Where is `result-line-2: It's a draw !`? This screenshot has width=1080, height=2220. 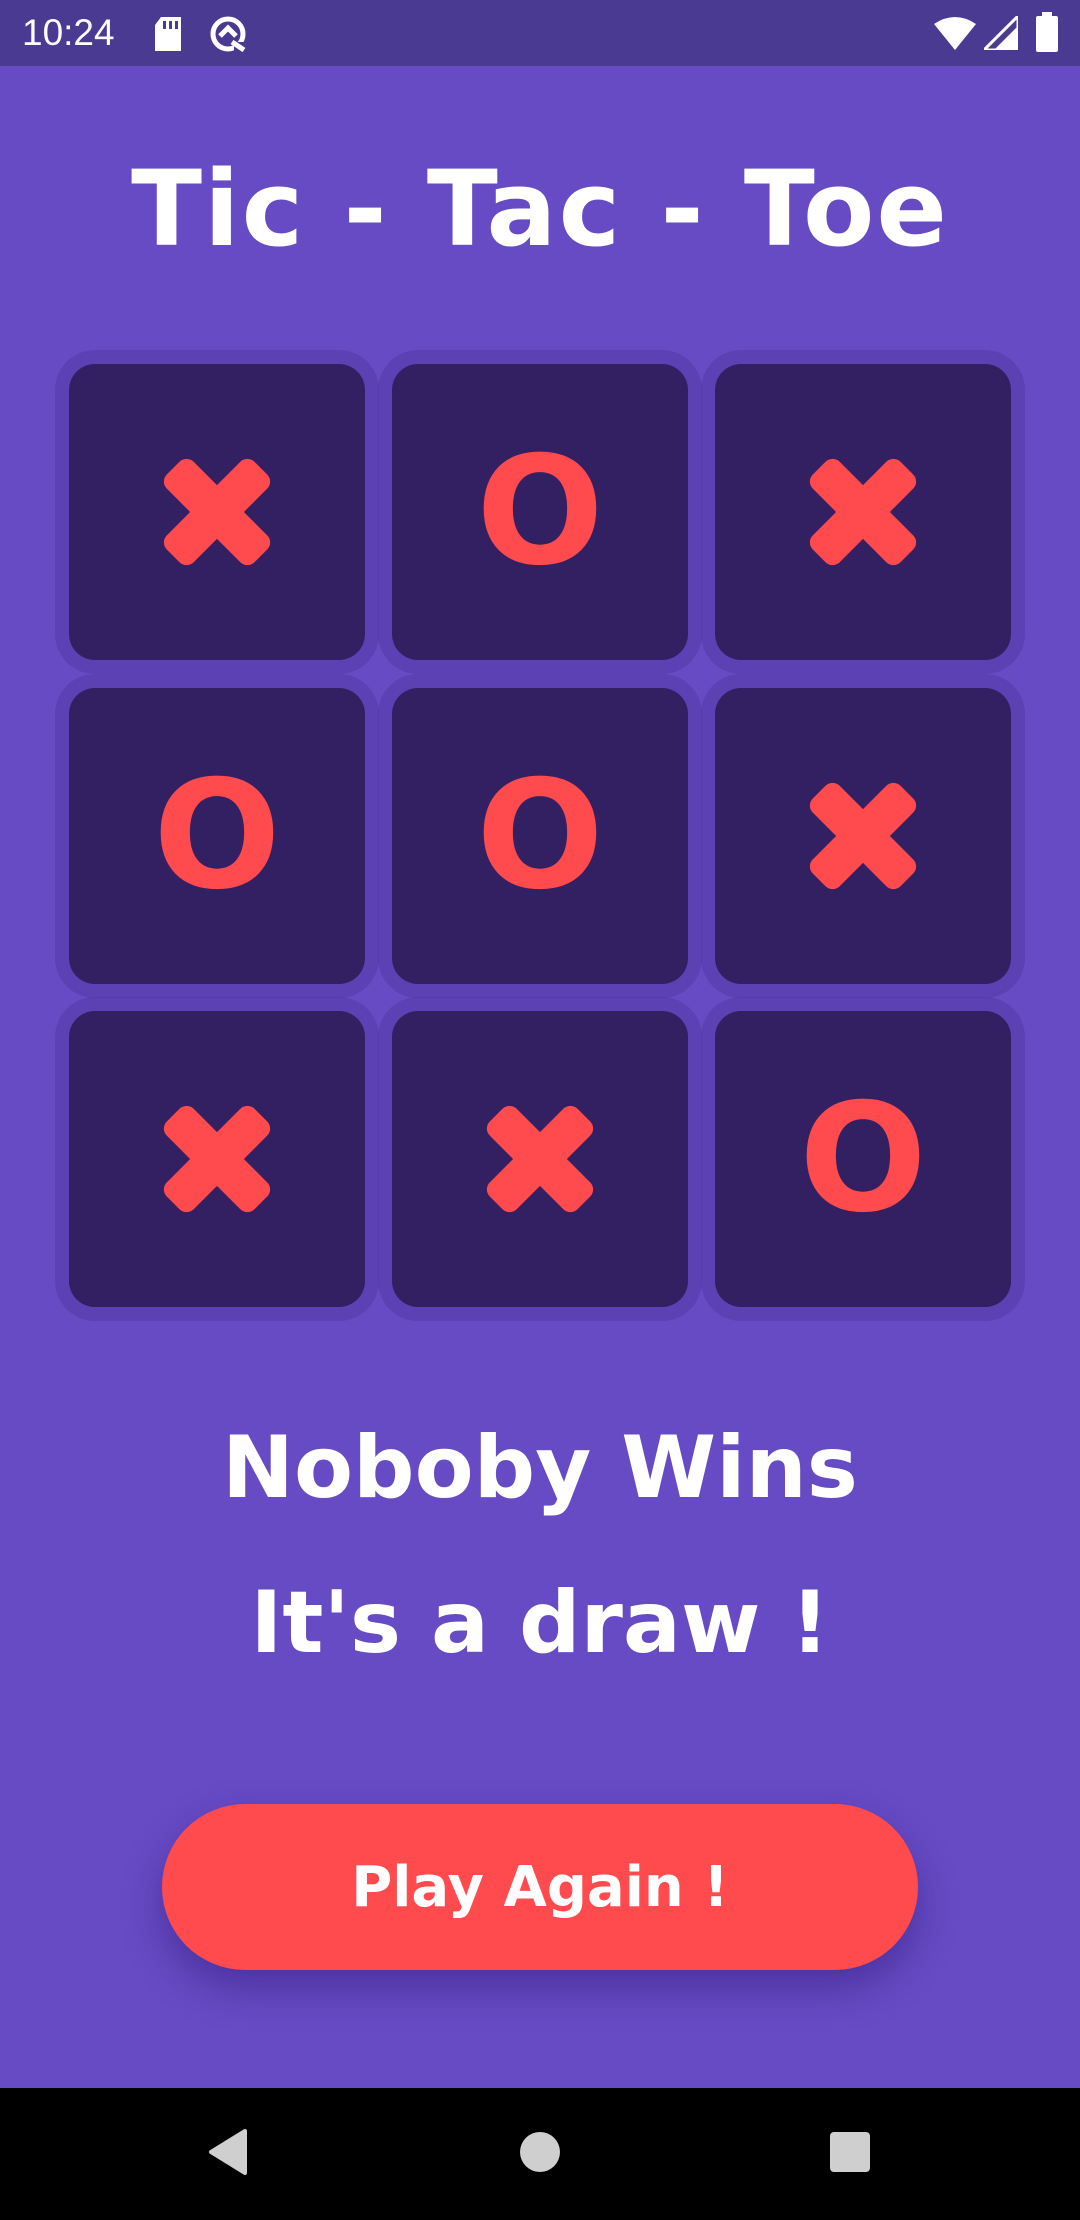 result-line-2: It's a draw ! is located at coordinates (540, 1623).